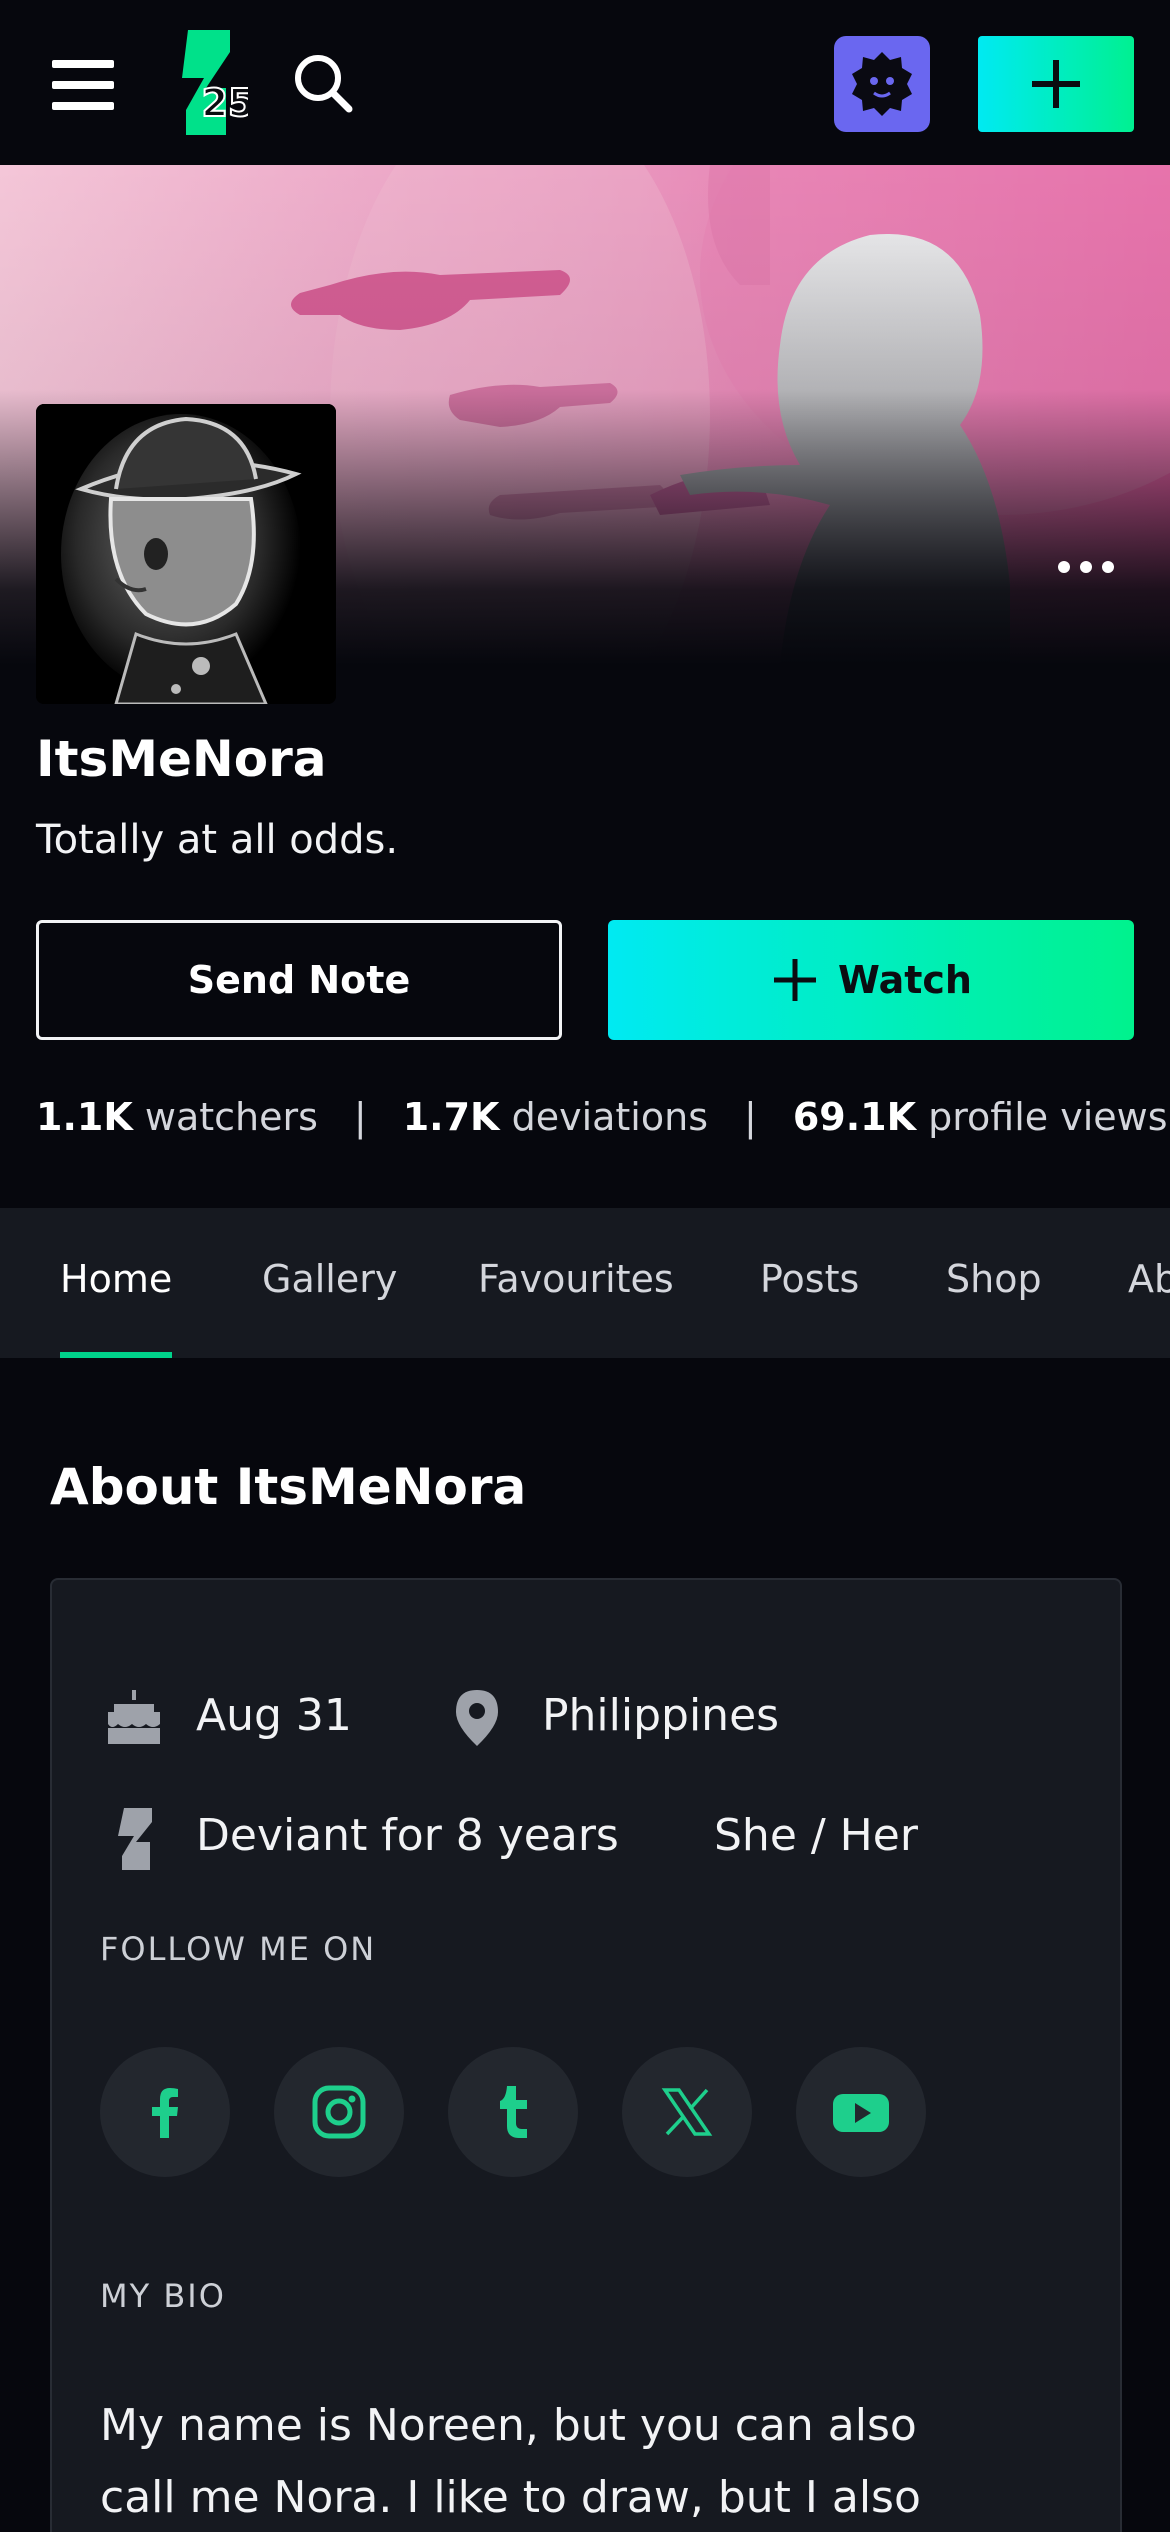 This screenshot has height=2532, width=1170. I want to click on x-icon, so click(687, 2112).